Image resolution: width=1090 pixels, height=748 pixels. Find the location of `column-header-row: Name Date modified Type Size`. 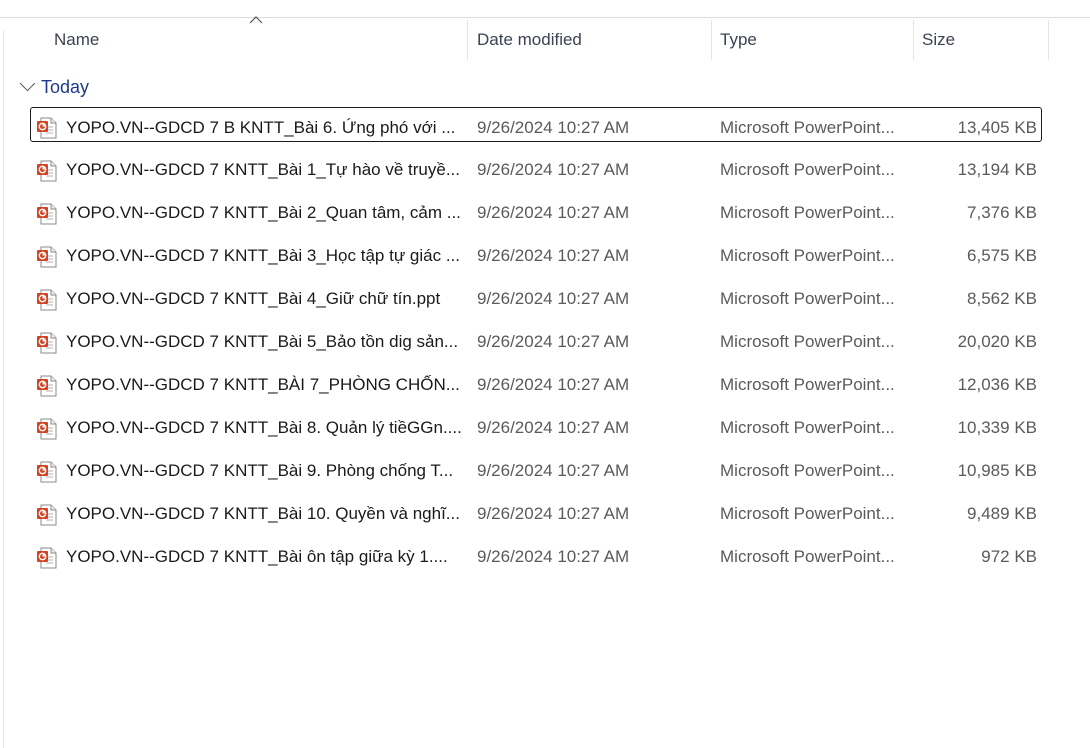

column-header-row: Name Date modified Type Size is located at coordinates (545, 40).